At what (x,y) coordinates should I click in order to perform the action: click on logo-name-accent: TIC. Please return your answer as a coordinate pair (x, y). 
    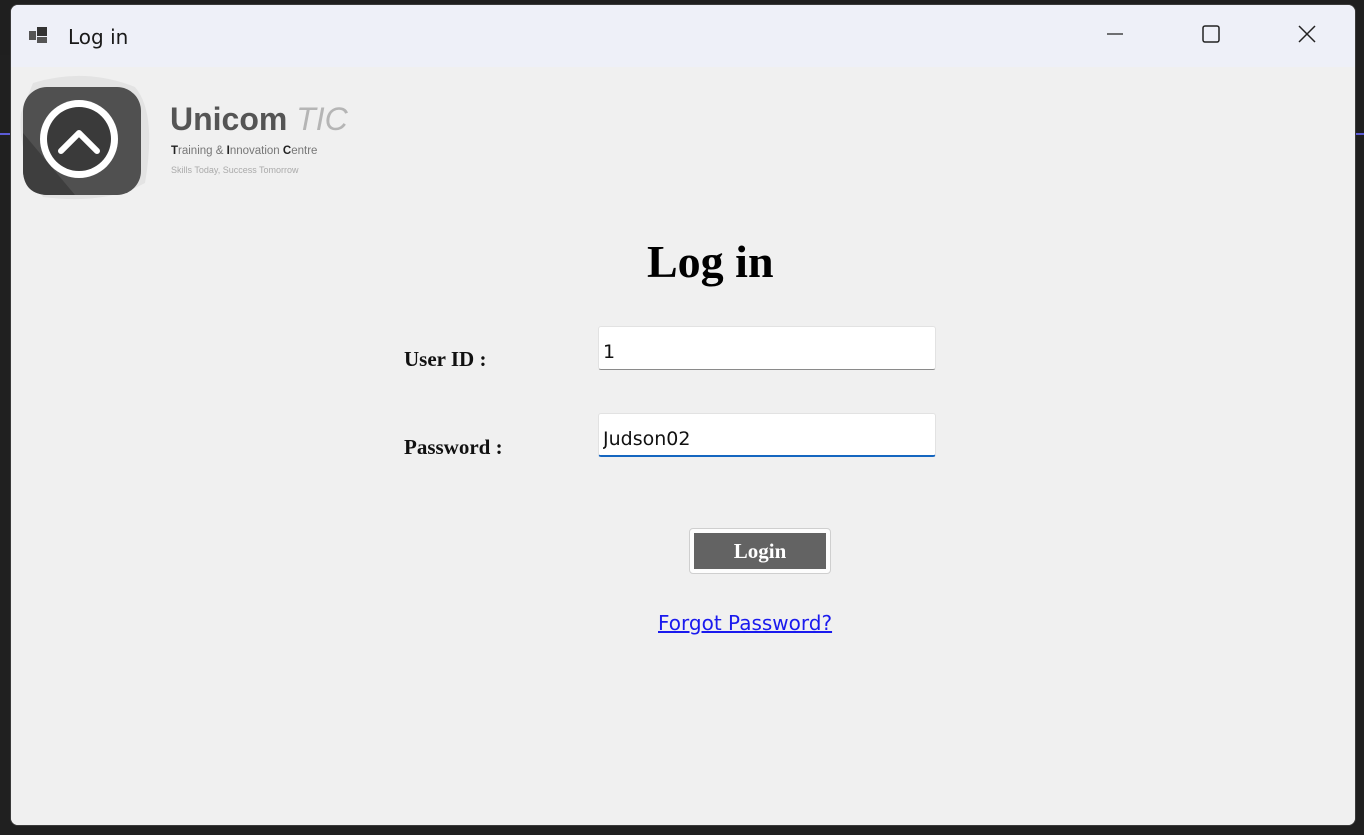
    Looking at the image, I should click on (322, 119).